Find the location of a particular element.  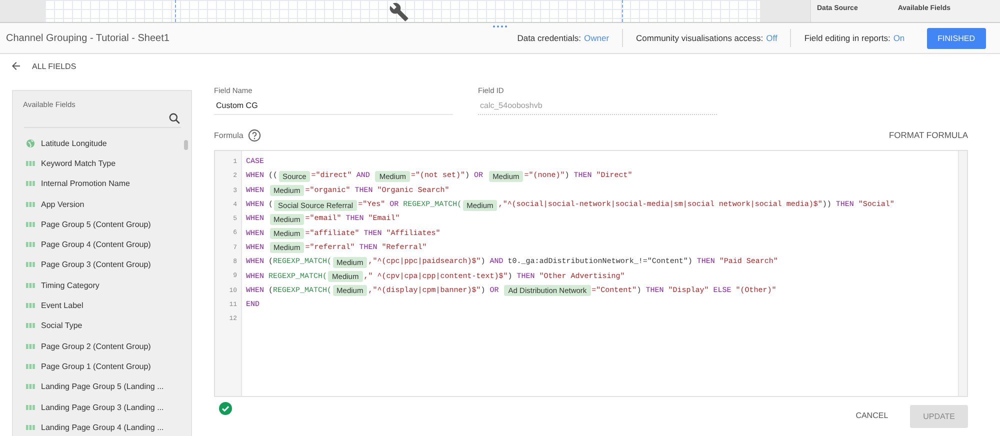

field-item: App Version is located at coordinates (102, 204).